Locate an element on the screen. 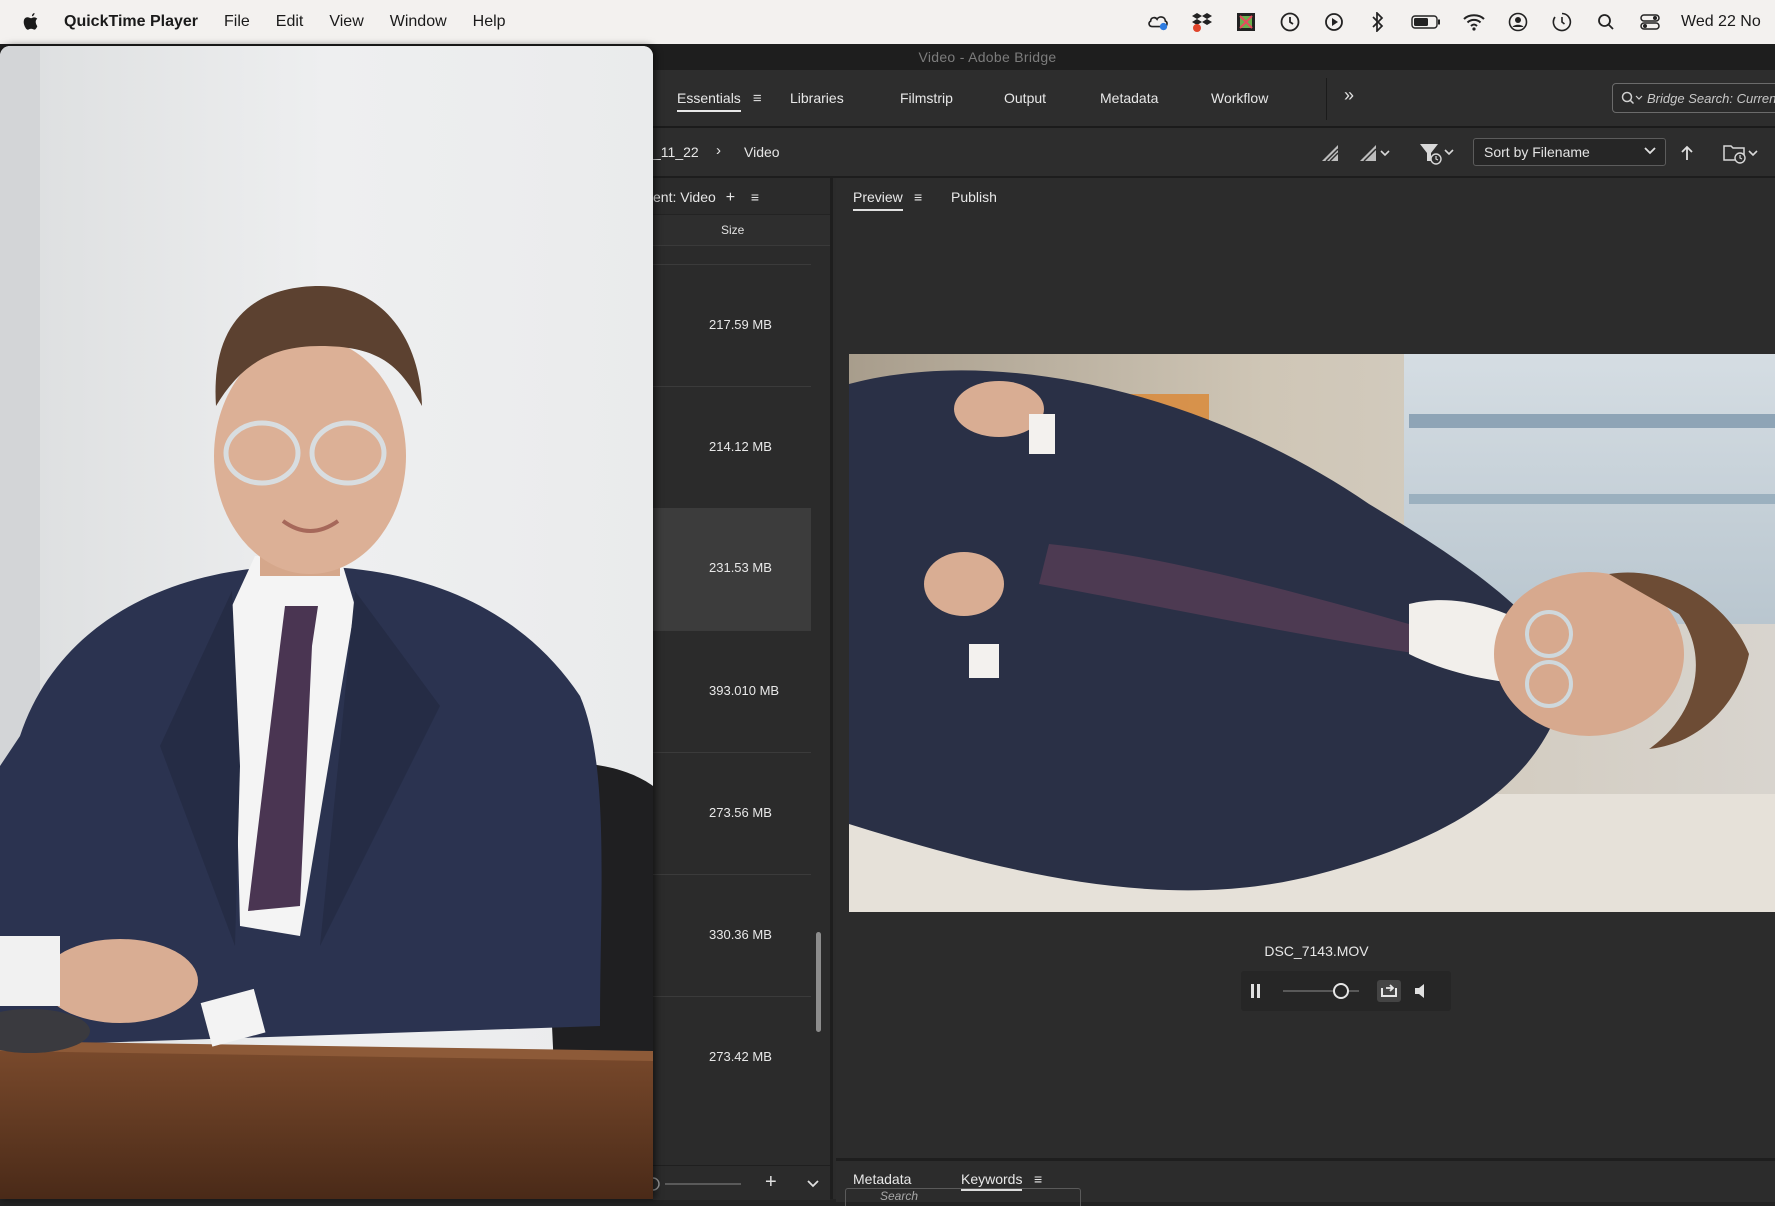 Image resolution: width=1775 pixels, height=1206 pixels. workspace-libraries: Libraries is located at coordinates (817, 98).